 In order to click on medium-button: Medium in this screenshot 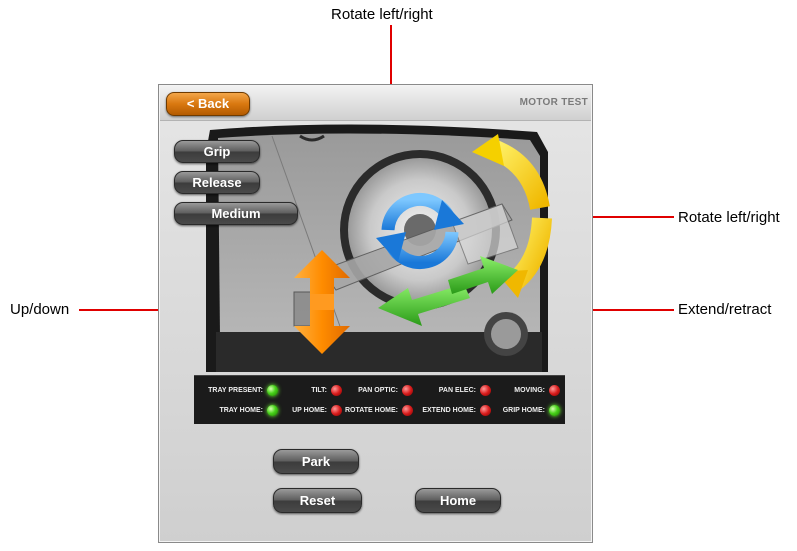, I will do `click(236, 213)`.